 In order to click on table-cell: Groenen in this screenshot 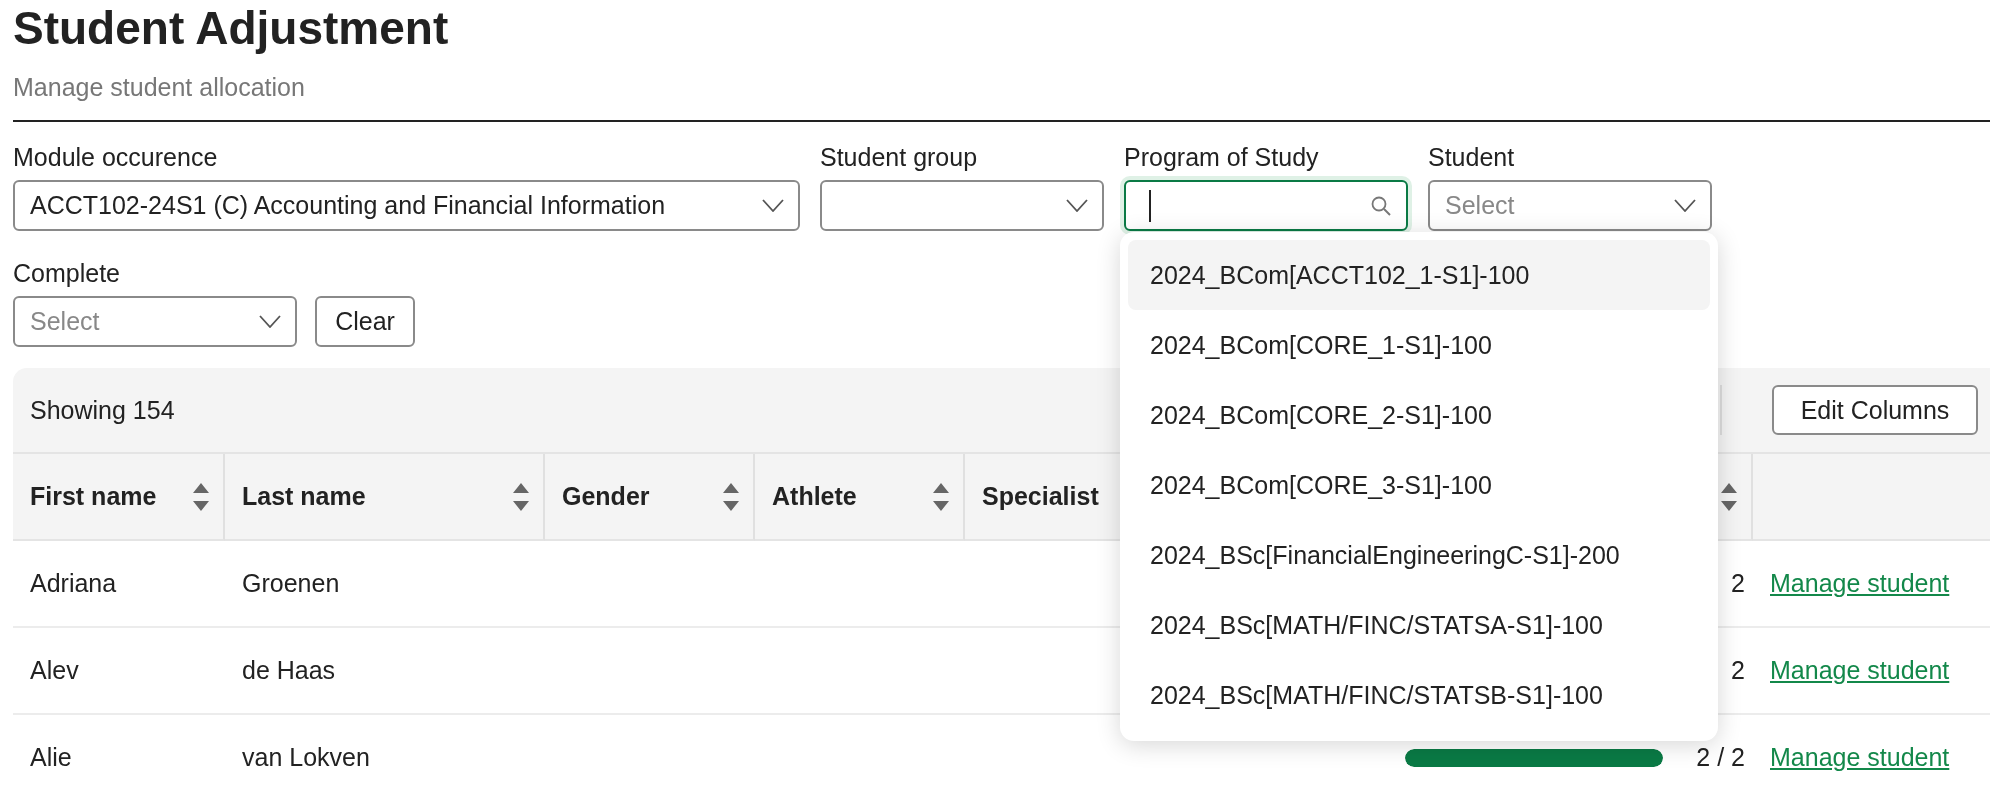, I will do `click(385, 584)`.